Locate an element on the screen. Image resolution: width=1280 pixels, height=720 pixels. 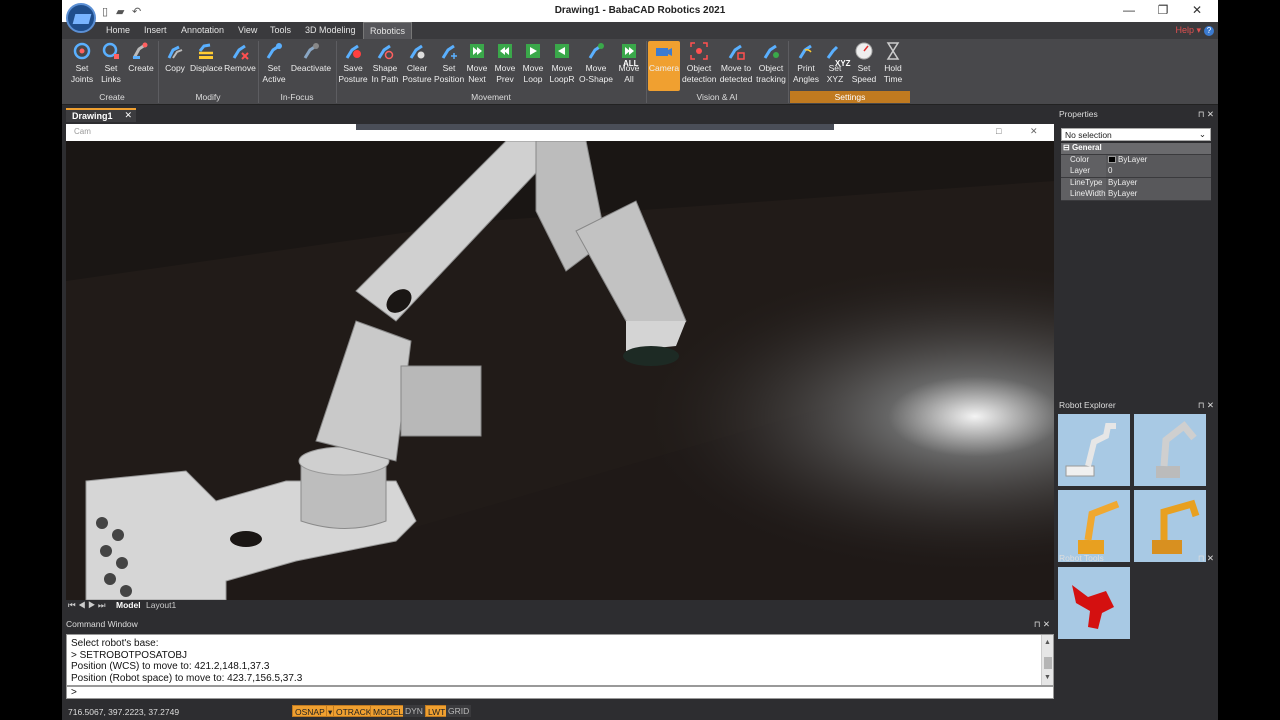
tab-3d-modeling: 3D Modeling is located at coordinates (330, 30).